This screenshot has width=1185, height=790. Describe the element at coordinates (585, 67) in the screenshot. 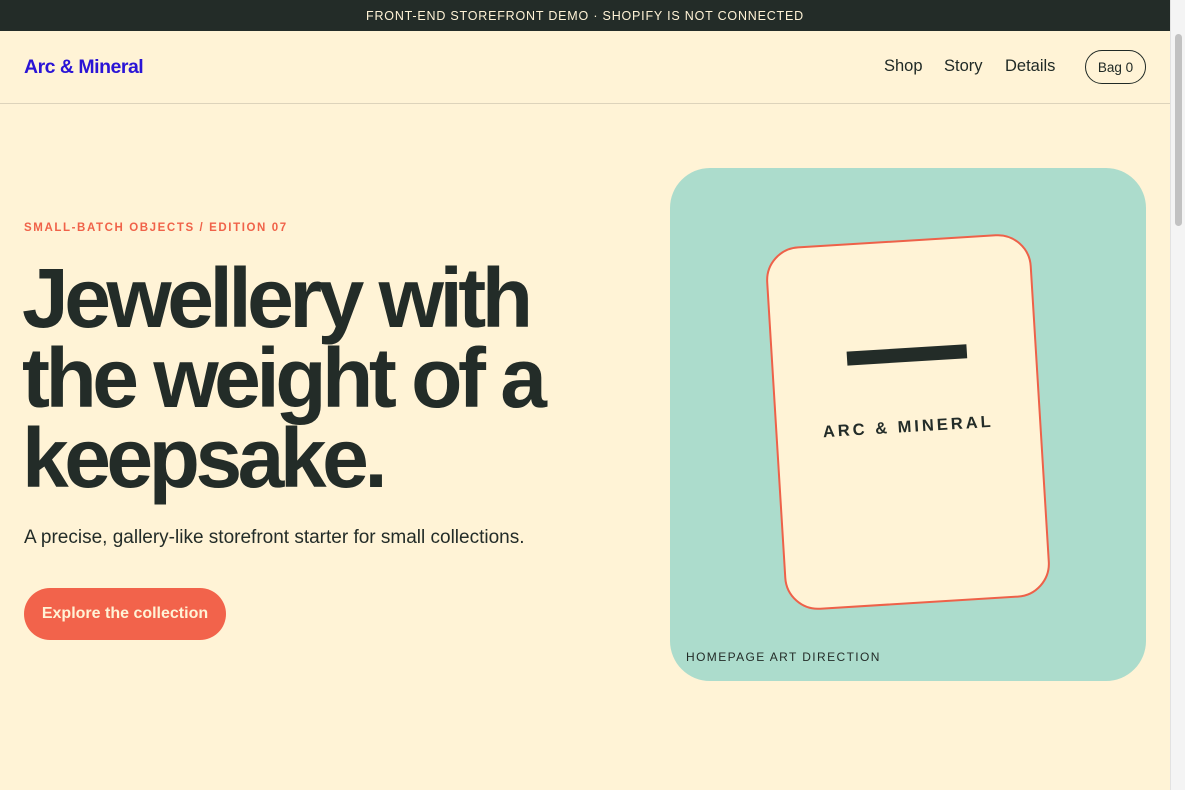

I see `site-header: Arc & Mineral Shop Story Details Bag 0` at that location.